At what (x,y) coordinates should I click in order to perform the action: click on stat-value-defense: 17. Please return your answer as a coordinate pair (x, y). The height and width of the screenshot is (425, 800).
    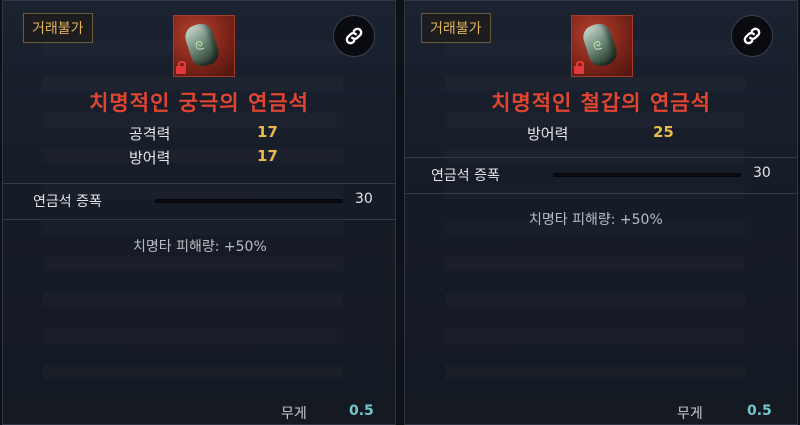
    Looking at the image, I should click on (267, 156).